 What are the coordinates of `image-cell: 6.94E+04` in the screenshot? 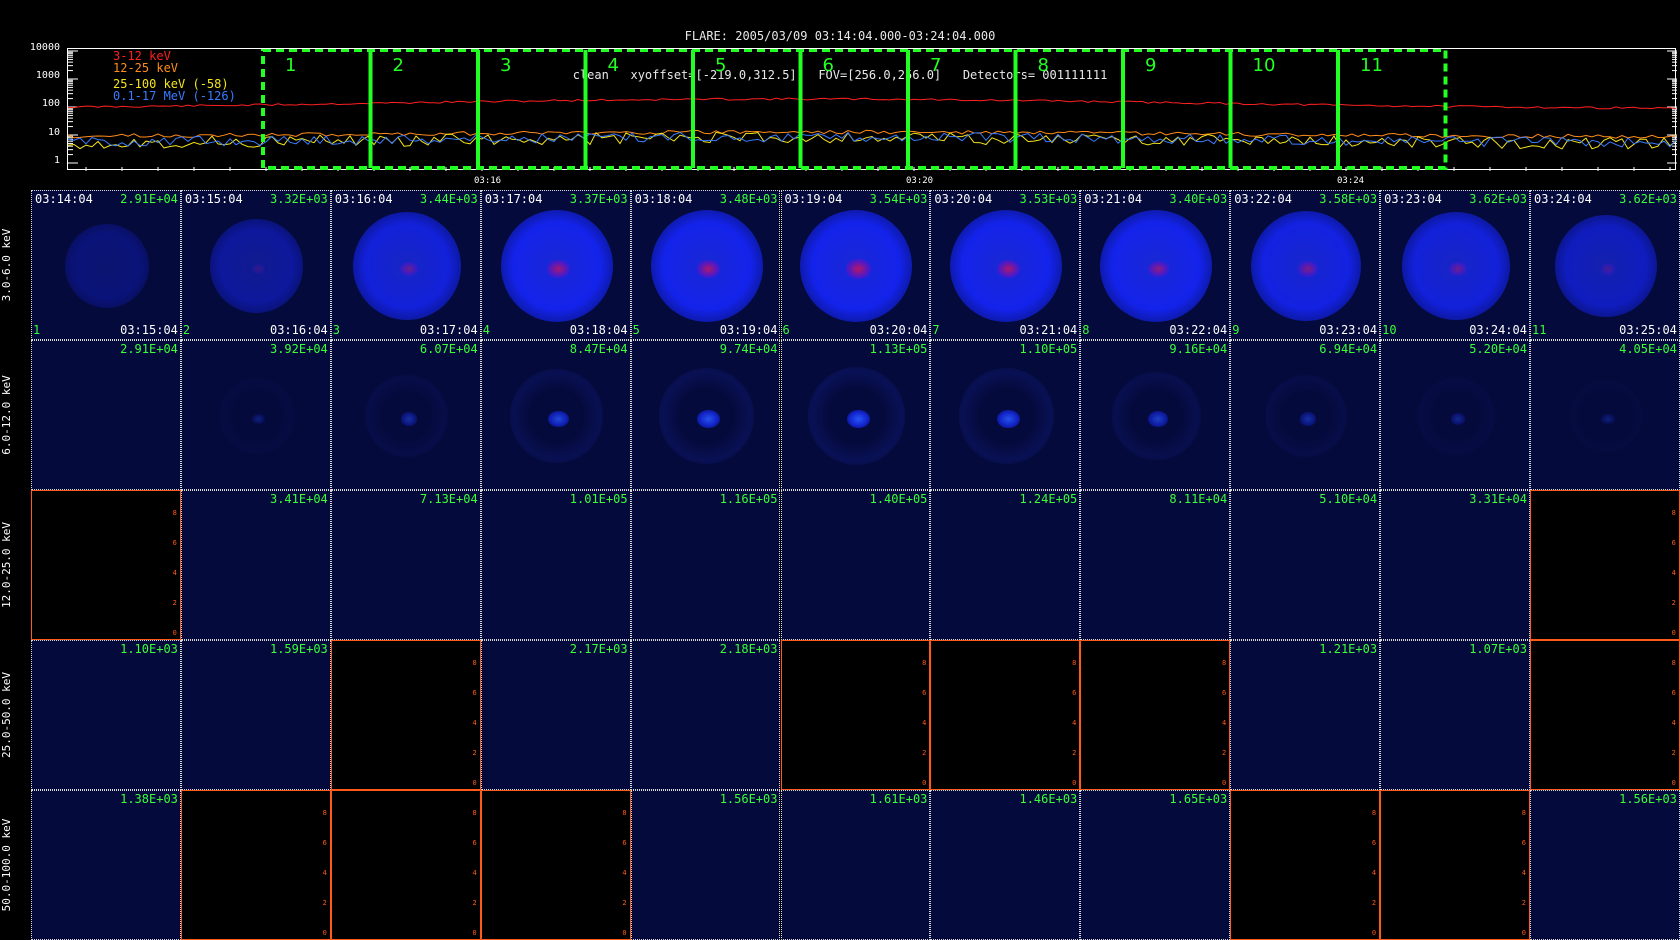 It's located at (1305, 415).